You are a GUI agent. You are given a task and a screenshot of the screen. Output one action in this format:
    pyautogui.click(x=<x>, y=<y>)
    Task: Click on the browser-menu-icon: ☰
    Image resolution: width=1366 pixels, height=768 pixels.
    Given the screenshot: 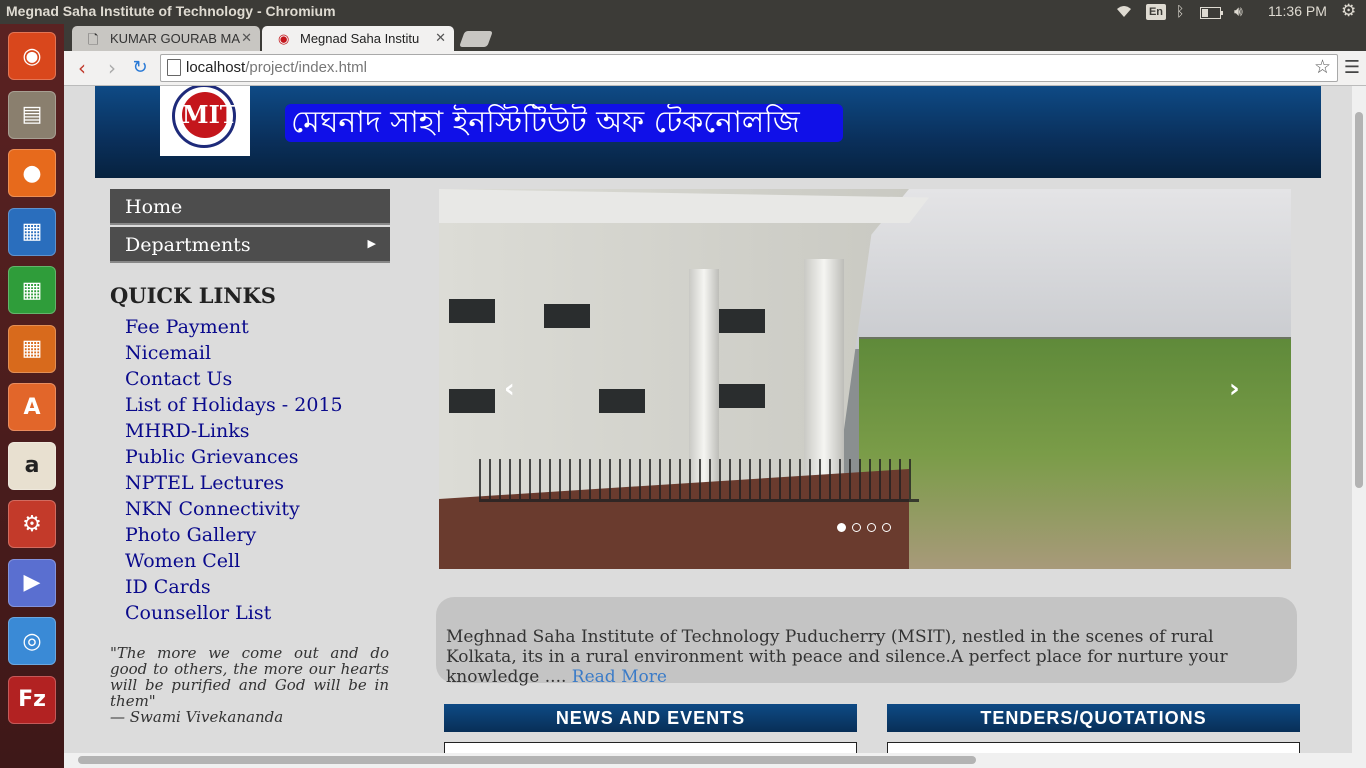 What is the action you would take?
    pyautogui.click(x=1352, y=67)
    